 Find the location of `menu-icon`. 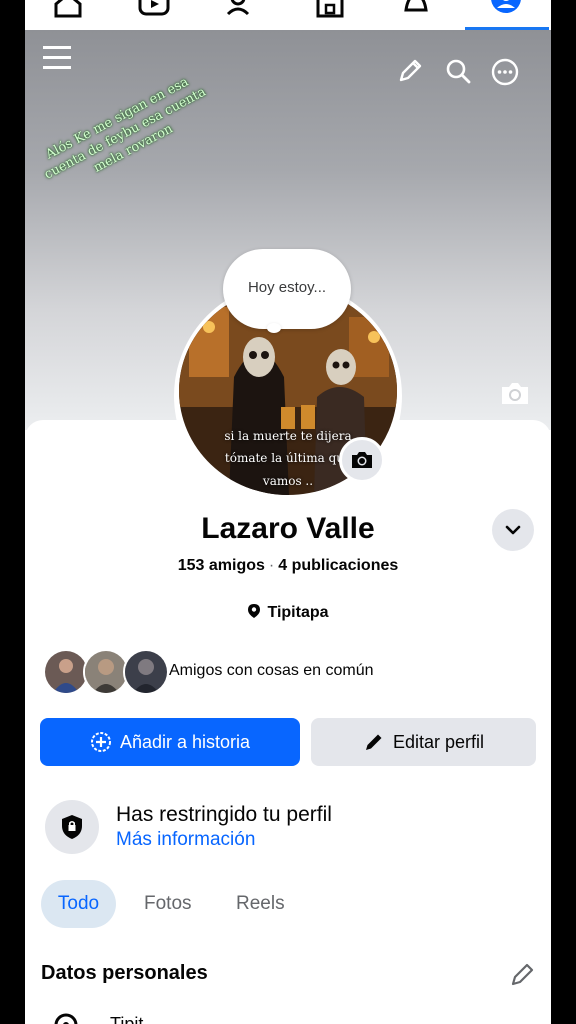

menu-icon is located at coordinates (57, 58).